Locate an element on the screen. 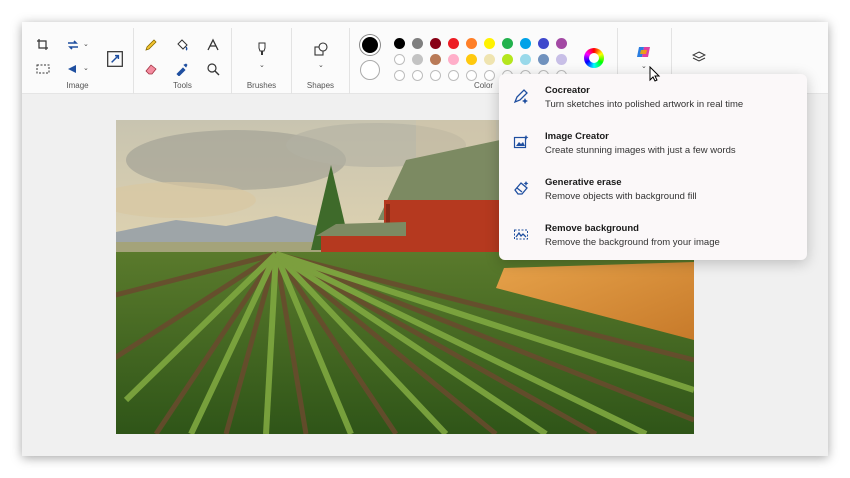 The width and height of the screenshot is (850, 478). tools-group-label: Tools is located at coordinates (182, 85).